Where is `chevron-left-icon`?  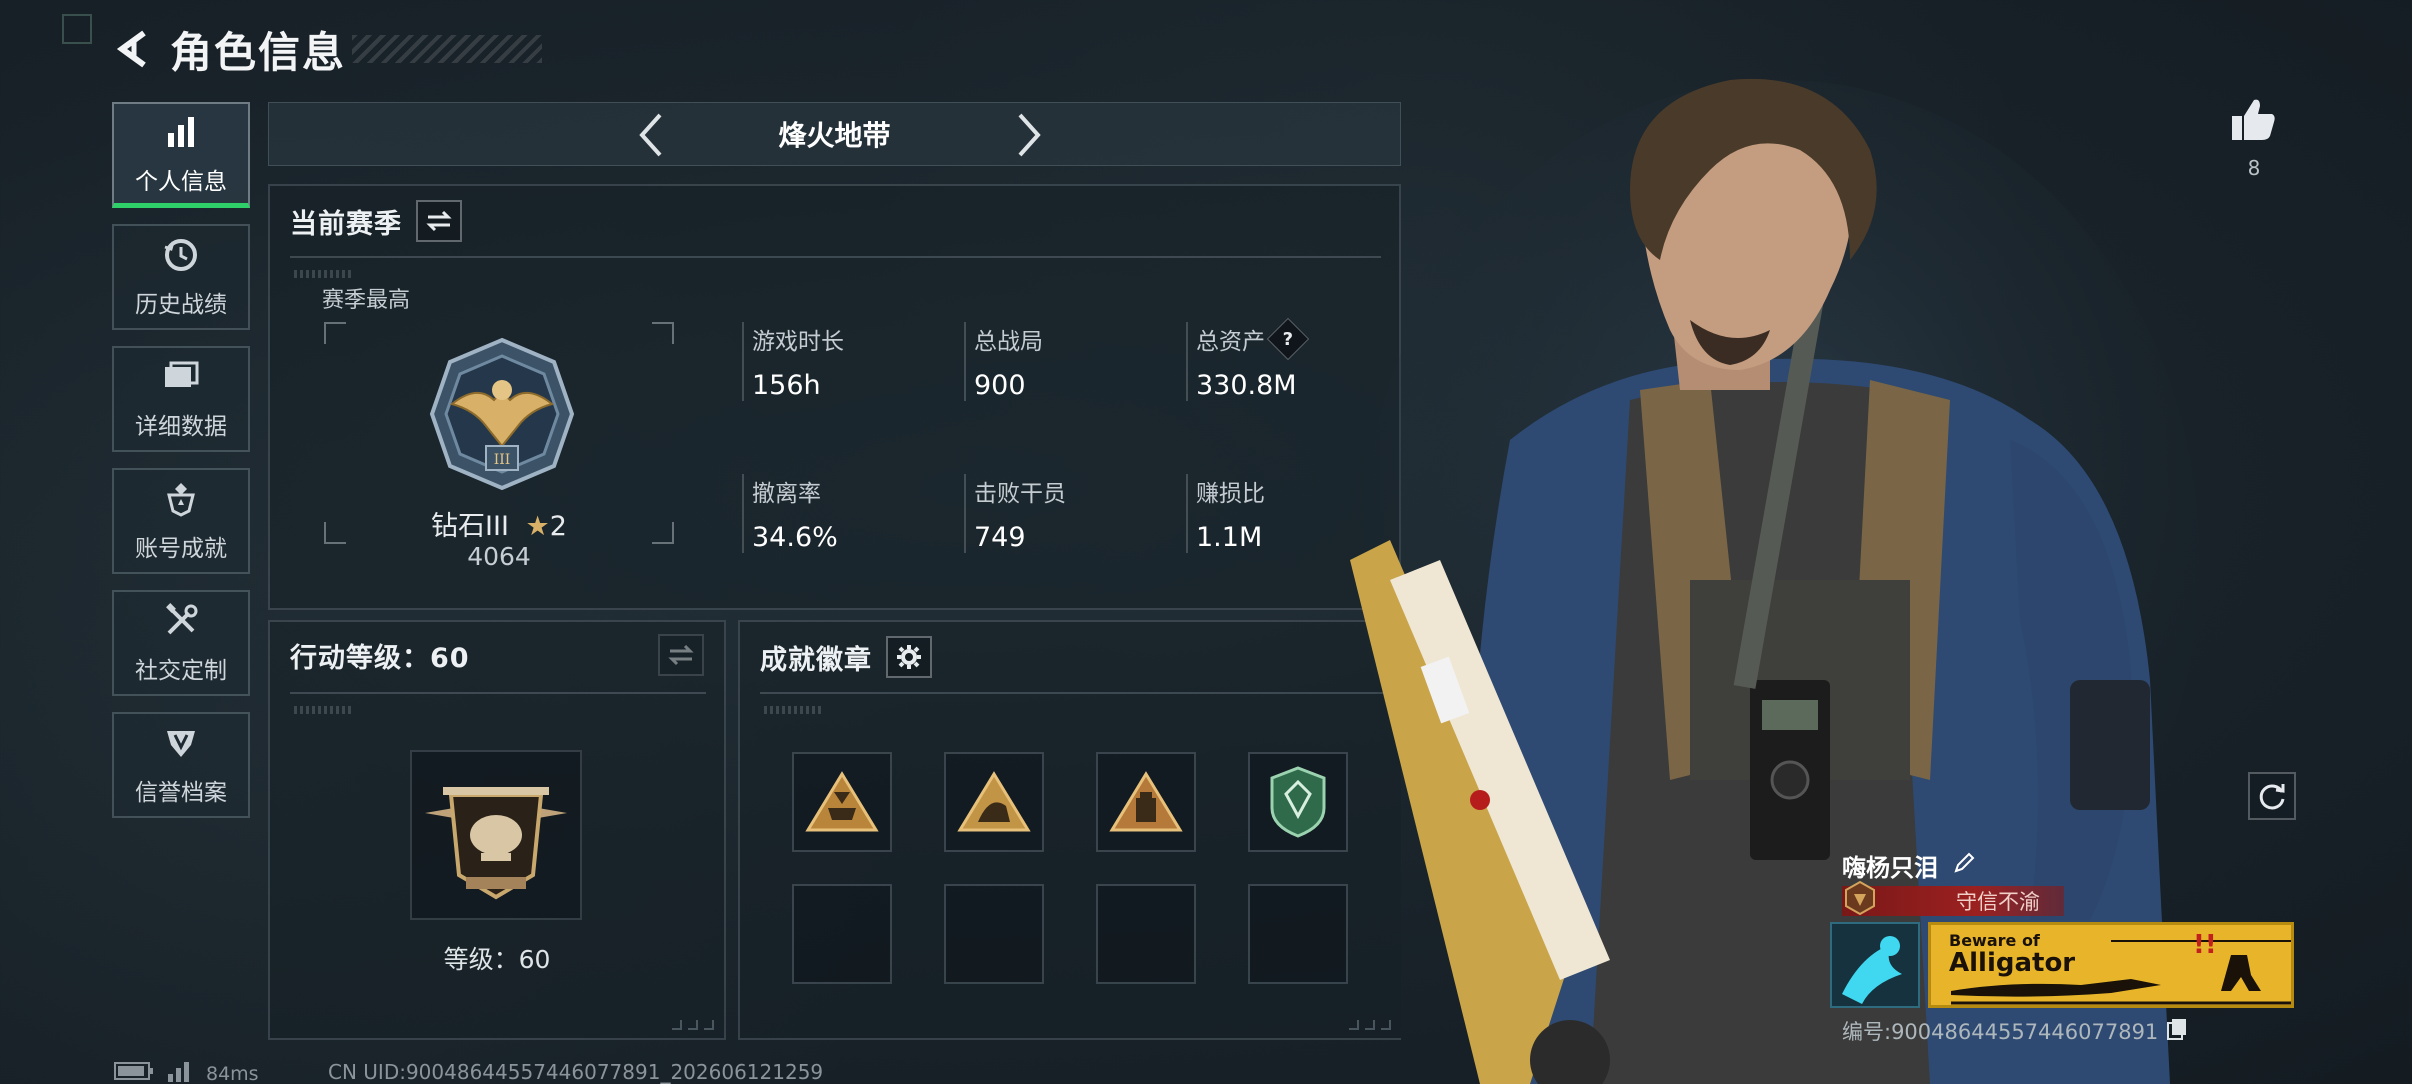
chevron-left-icon is located at coordinates (651, 135).